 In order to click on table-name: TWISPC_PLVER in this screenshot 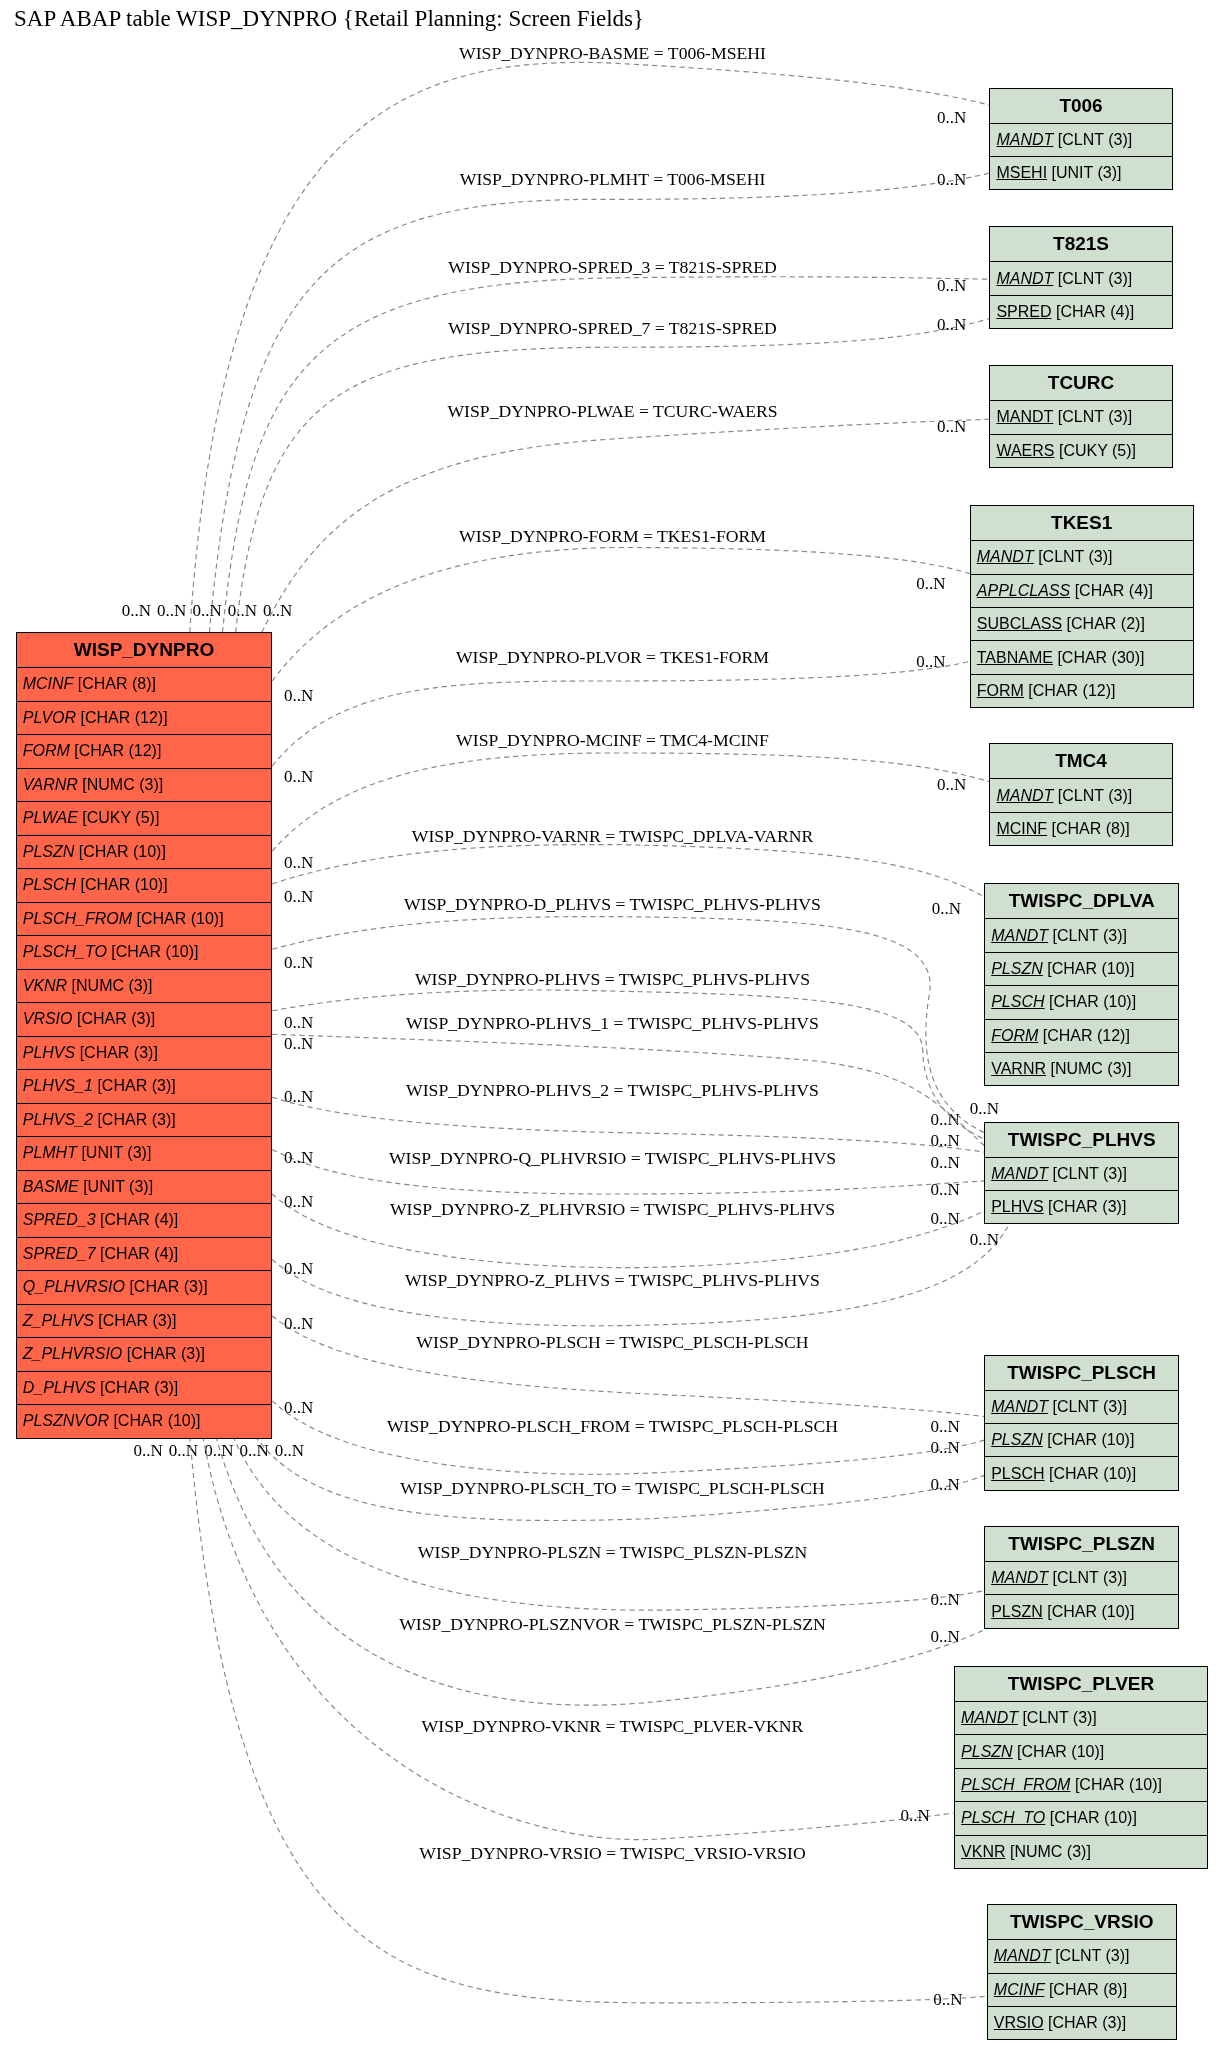, I will do `click(1081, 1684)`.